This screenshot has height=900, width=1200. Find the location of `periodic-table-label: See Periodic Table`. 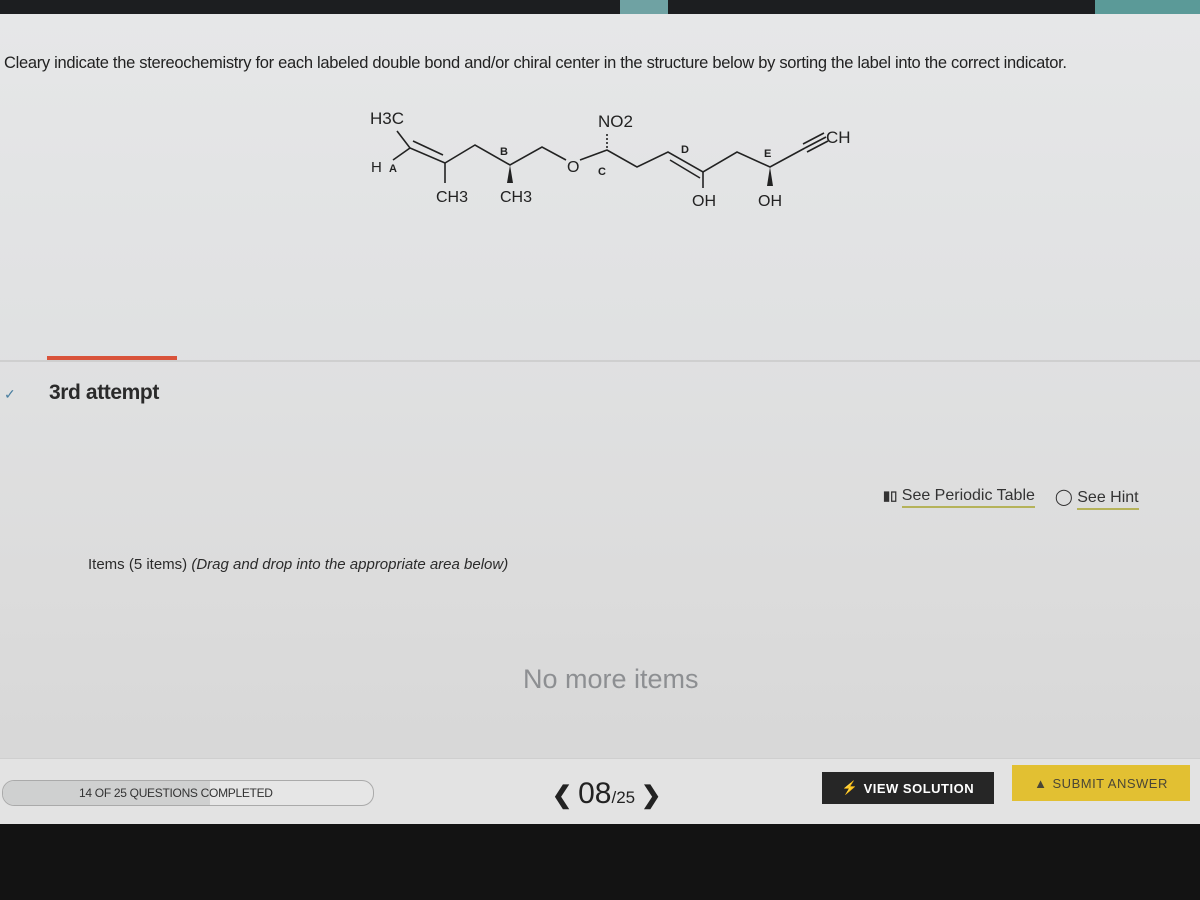

periodic-table-label: See Periodic Table is located at coordinates (968, 497).